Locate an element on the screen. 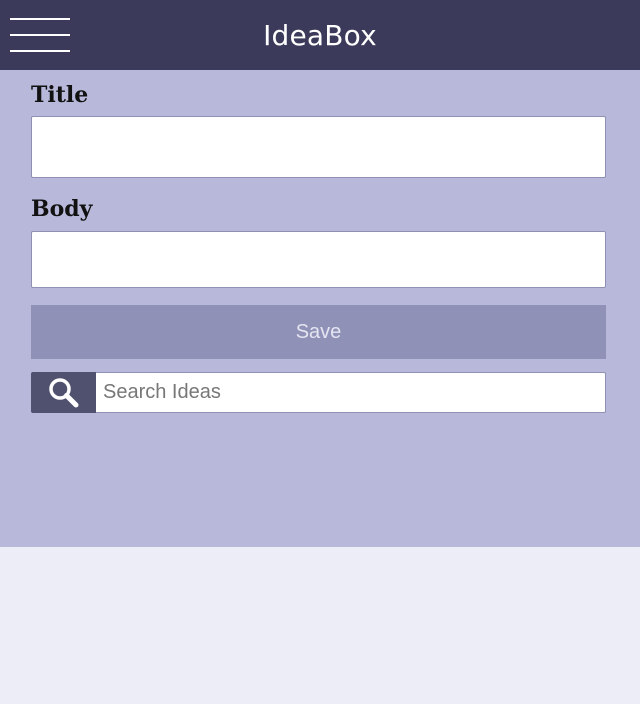 This screenshot has height=704, width=640. save-button: Save is located at coordinates (318, 332).